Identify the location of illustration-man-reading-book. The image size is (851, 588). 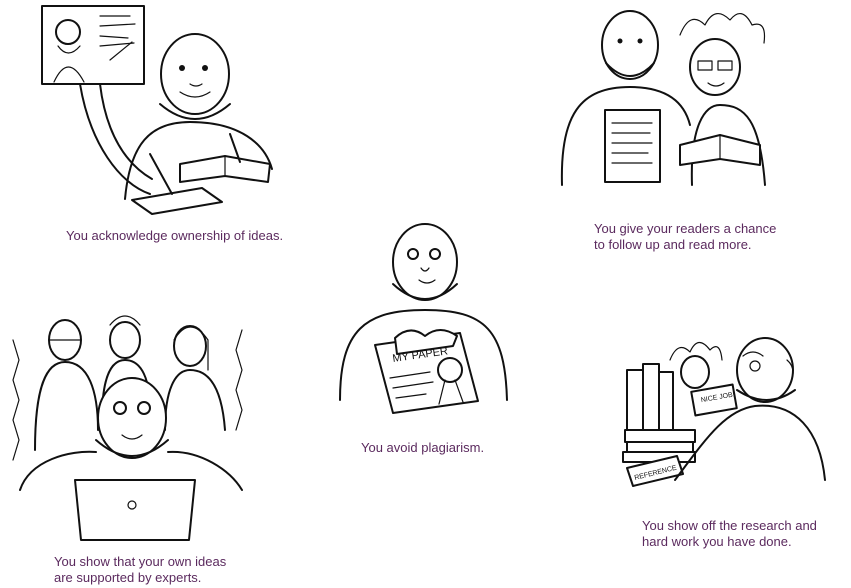
(157, 110).